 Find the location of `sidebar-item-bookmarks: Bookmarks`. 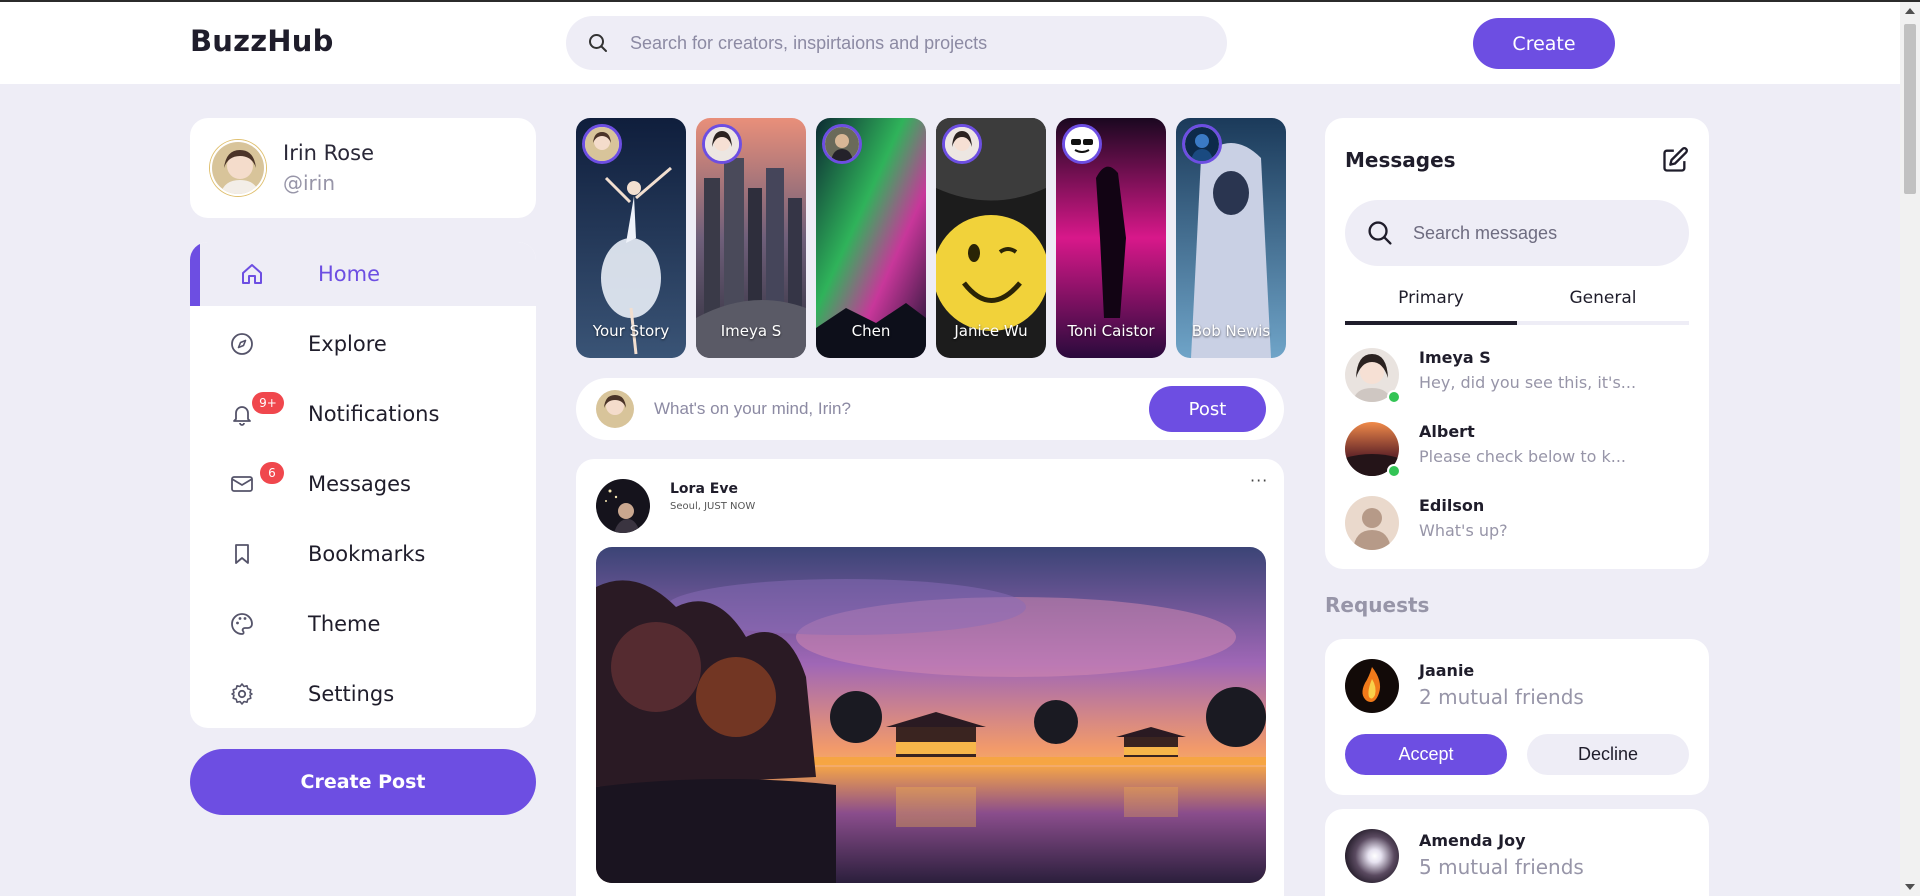

sidebar-item-bookmarks: Bookmarks is located at coordinates (363, 554).